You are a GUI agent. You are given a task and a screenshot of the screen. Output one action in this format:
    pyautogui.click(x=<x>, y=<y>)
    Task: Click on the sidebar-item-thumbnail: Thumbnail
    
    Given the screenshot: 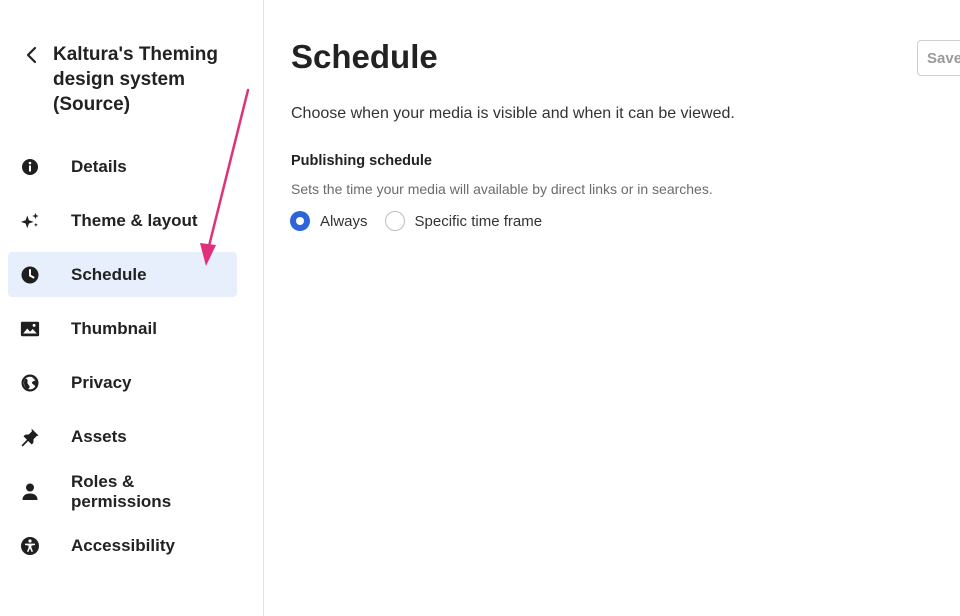 What is the action you would take?
    pyautogui.click(x=122, y=329)
    